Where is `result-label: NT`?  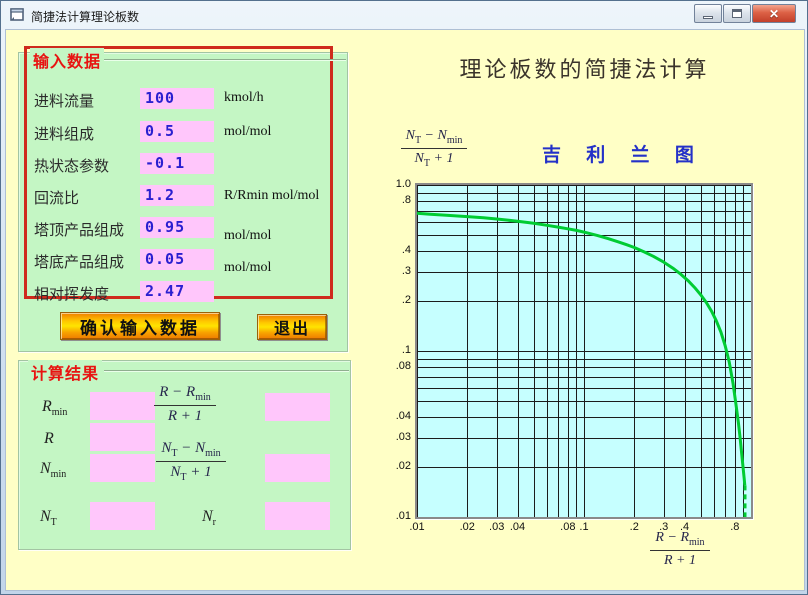 result-label: NT is located at coordinates (48, 518).